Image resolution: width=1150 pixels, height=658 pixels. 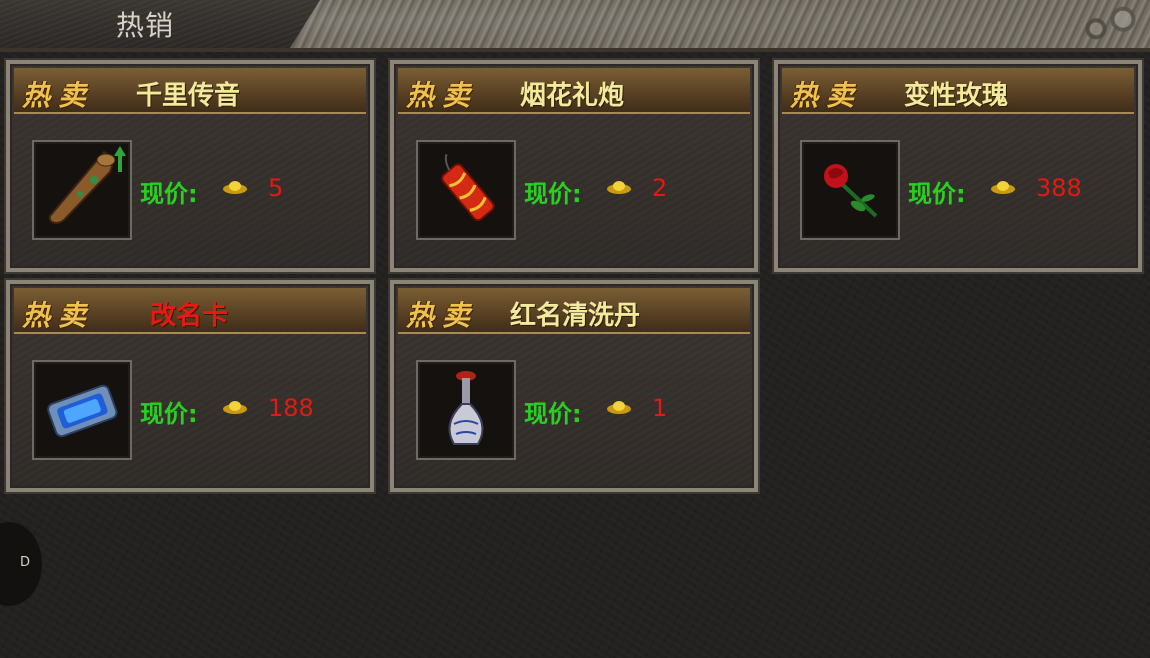 I want to click on card-header: 热卖 红名清洗丹, so click(x=574, y=311).